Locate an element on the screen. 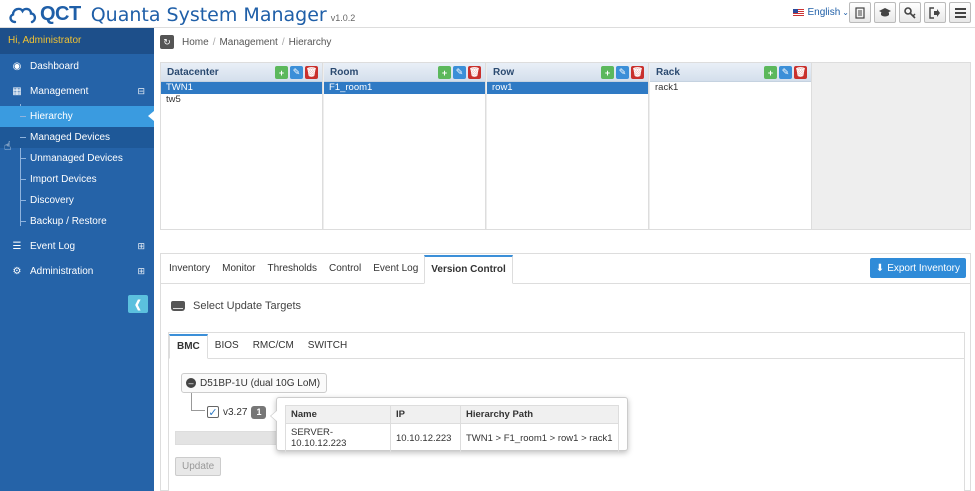 The image size is (975, 491). breadcrumb-hierarchy: Hierarchy is located at coordinates (310, 42).